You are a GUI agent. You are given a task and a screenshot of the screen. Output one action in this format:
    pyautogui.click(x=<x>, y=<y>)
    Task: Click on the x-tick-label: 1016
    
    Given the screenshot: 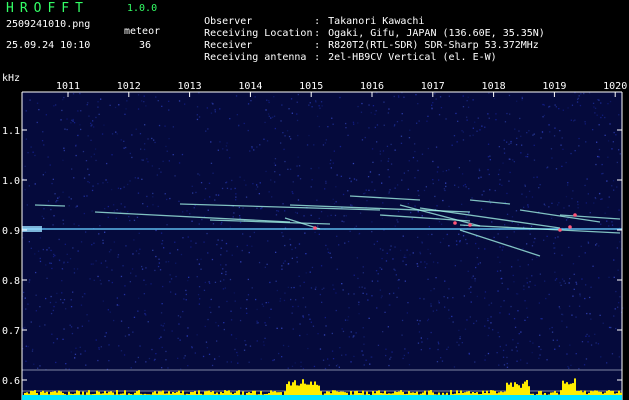 What is the action you would take?
    pyautogui.click(x=372, y=86)
    